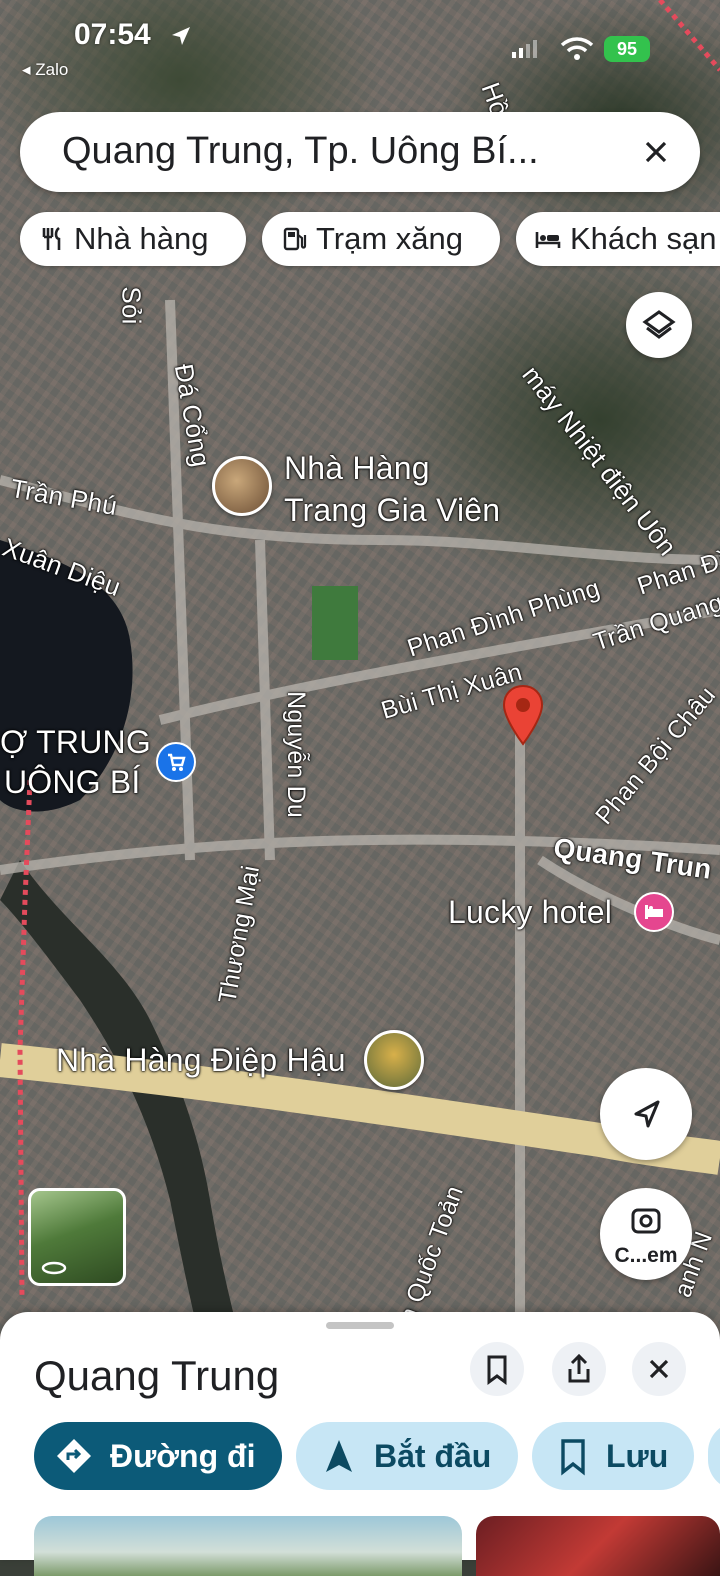 The height and width of the screenshot is (1576, 720). I want to click on share-button, so click(579, 1369).